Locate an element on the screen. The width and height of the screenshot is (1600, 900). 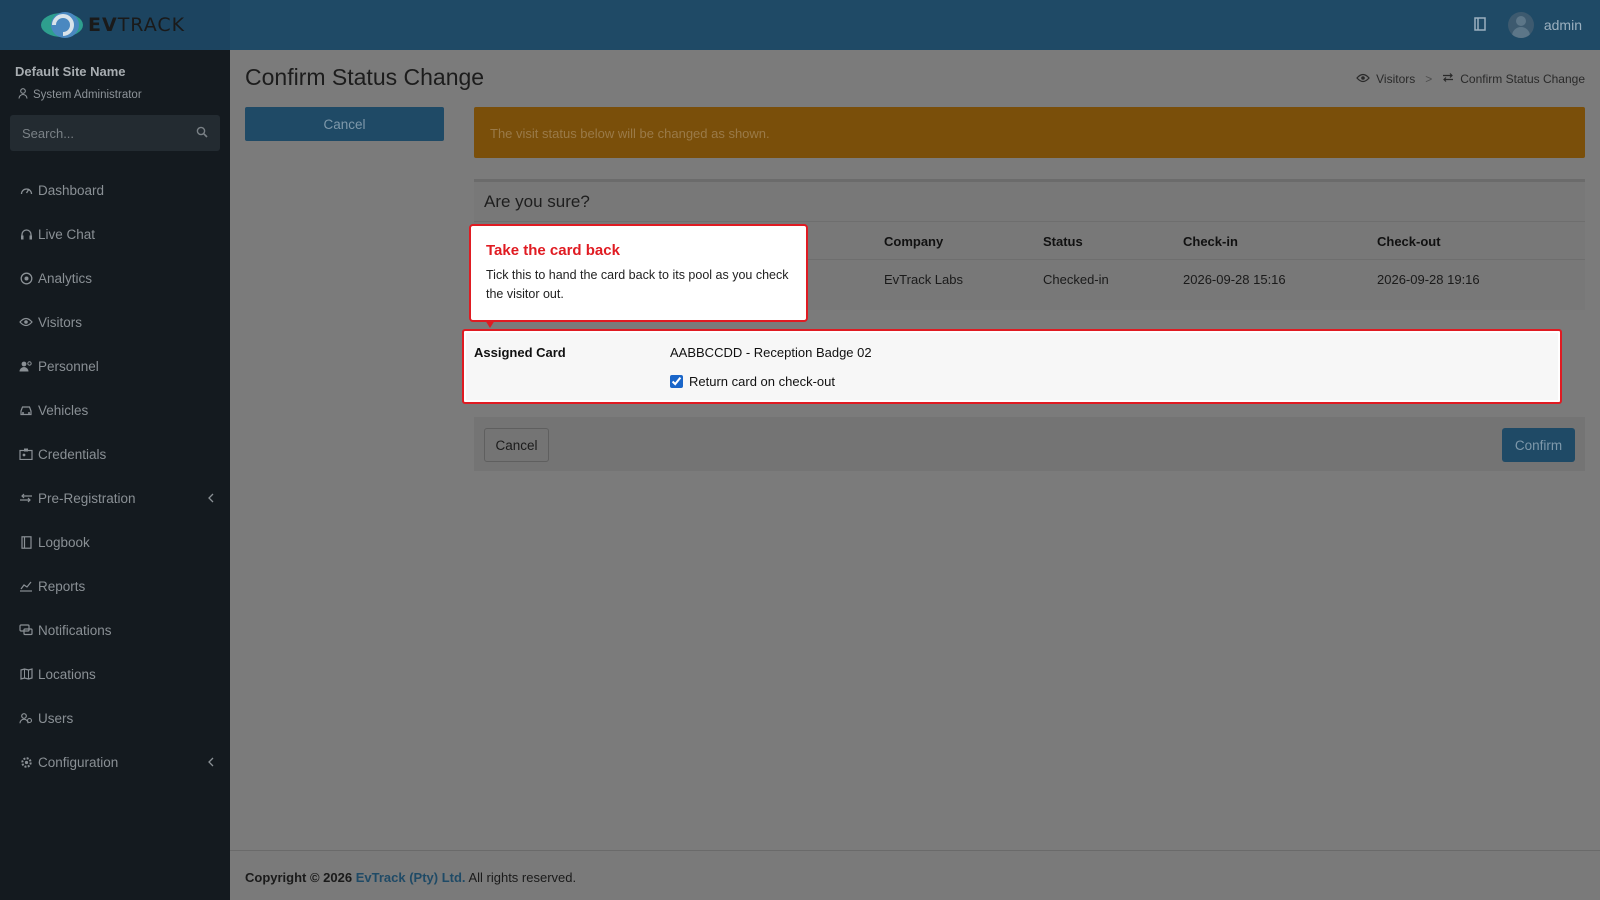
cell-check-in: 2026-09-28 15:16 is located at coordinates (1234, 279).